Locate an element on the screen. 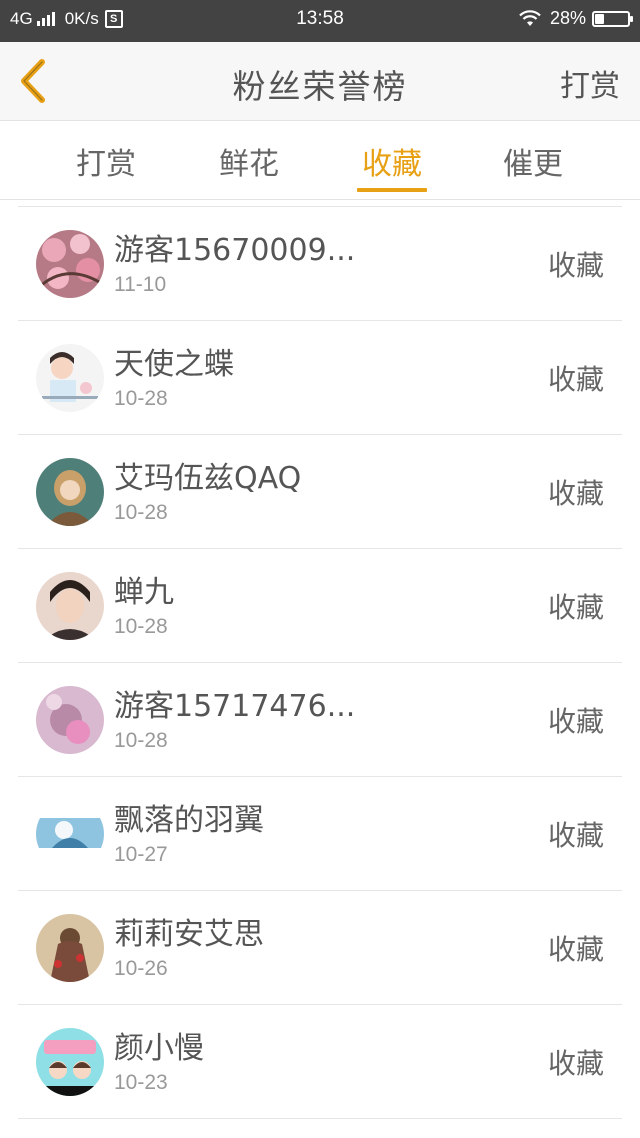  status-right: 28% is located at coordinates (575, 18).